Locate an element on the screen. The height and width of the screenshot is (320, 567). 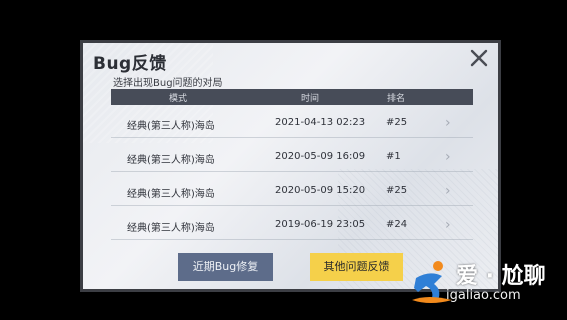
match-row-1: 经典(第三人称)海岛 2021-04-13 02:23 #25 › is located at coordinates (292, 123).